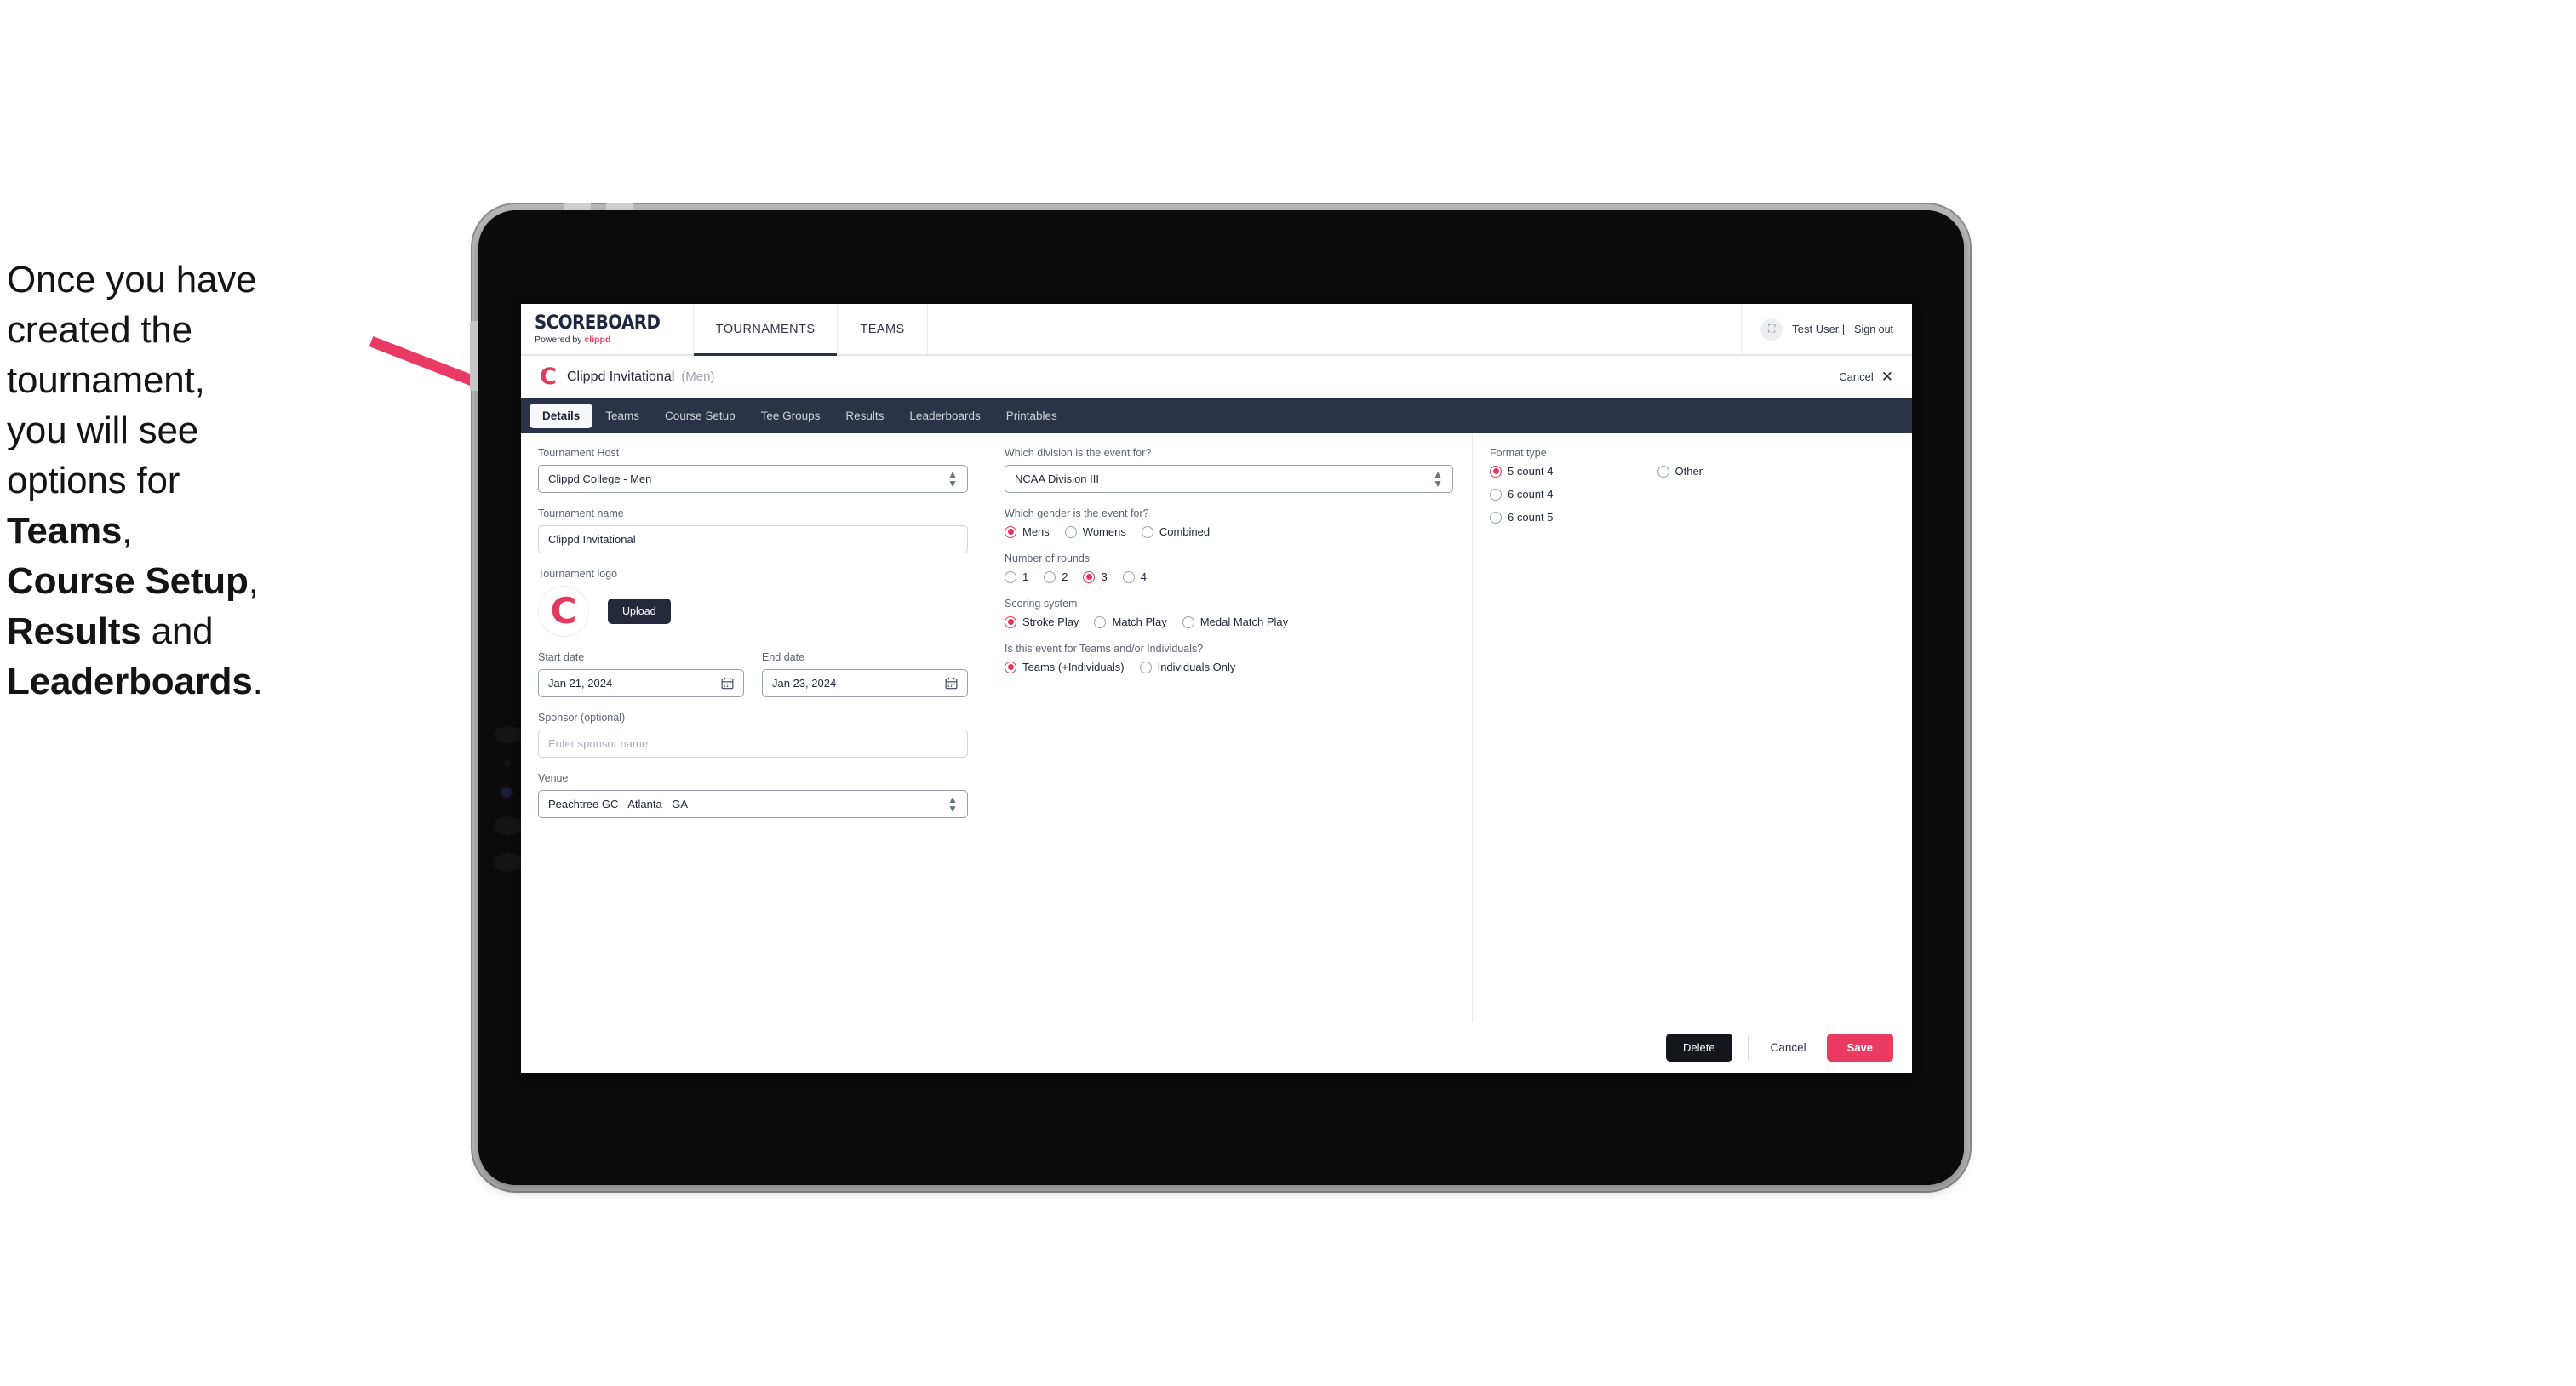 This screenshot has height=1386, width=2576. I want to click on start-date-value: Jan 21, 2024, so click(580, 683).